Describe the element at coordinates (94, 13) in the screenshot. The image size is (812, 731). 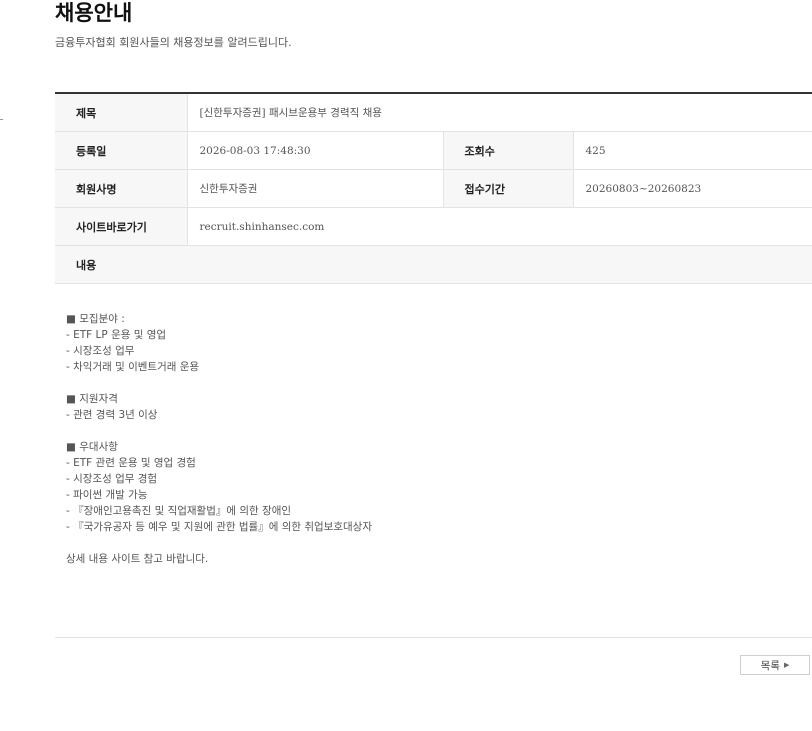
I see `page-title: 채용안내` at that location.